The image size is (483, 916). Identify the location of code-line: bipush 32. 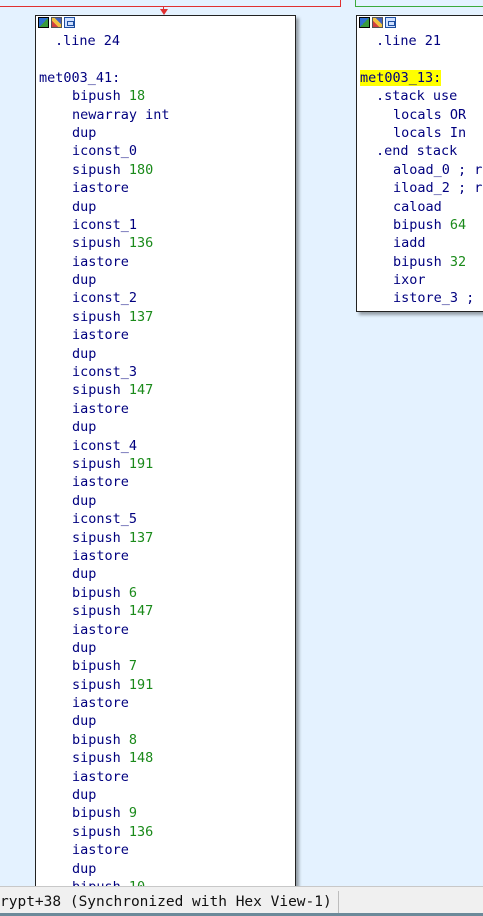
(421, 262).